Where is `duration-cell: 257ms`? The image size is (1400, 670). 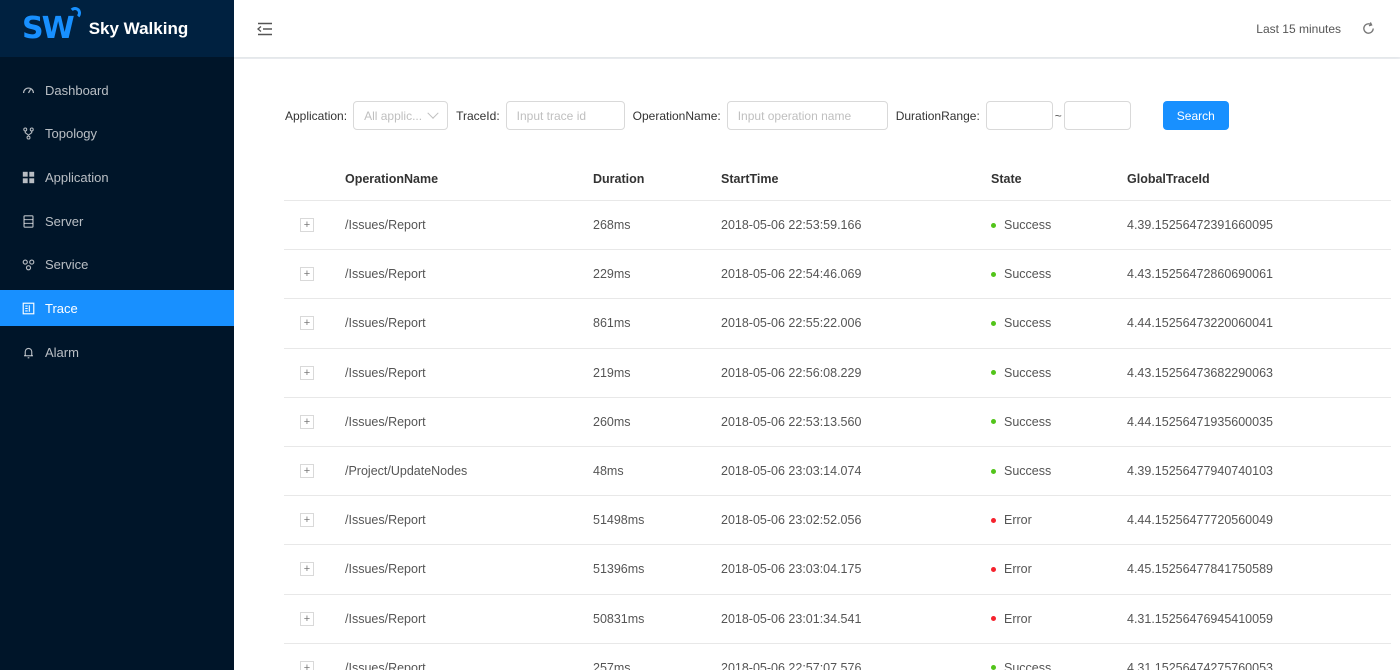
duration-cell: 257ms is located at coordinates (612, 665).